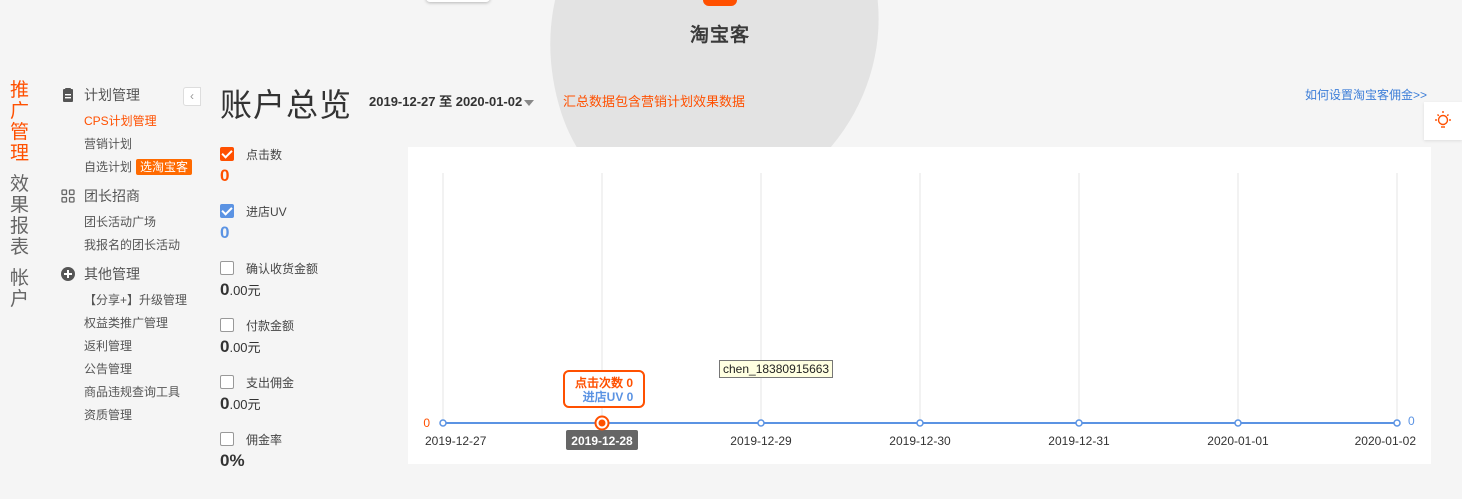 The width and height of the screenshot is (1462, 499). Describe the element at coordinates (130, 415) in the screenshot. I see `sidebar-item-qualification: 资质管理` at that location.